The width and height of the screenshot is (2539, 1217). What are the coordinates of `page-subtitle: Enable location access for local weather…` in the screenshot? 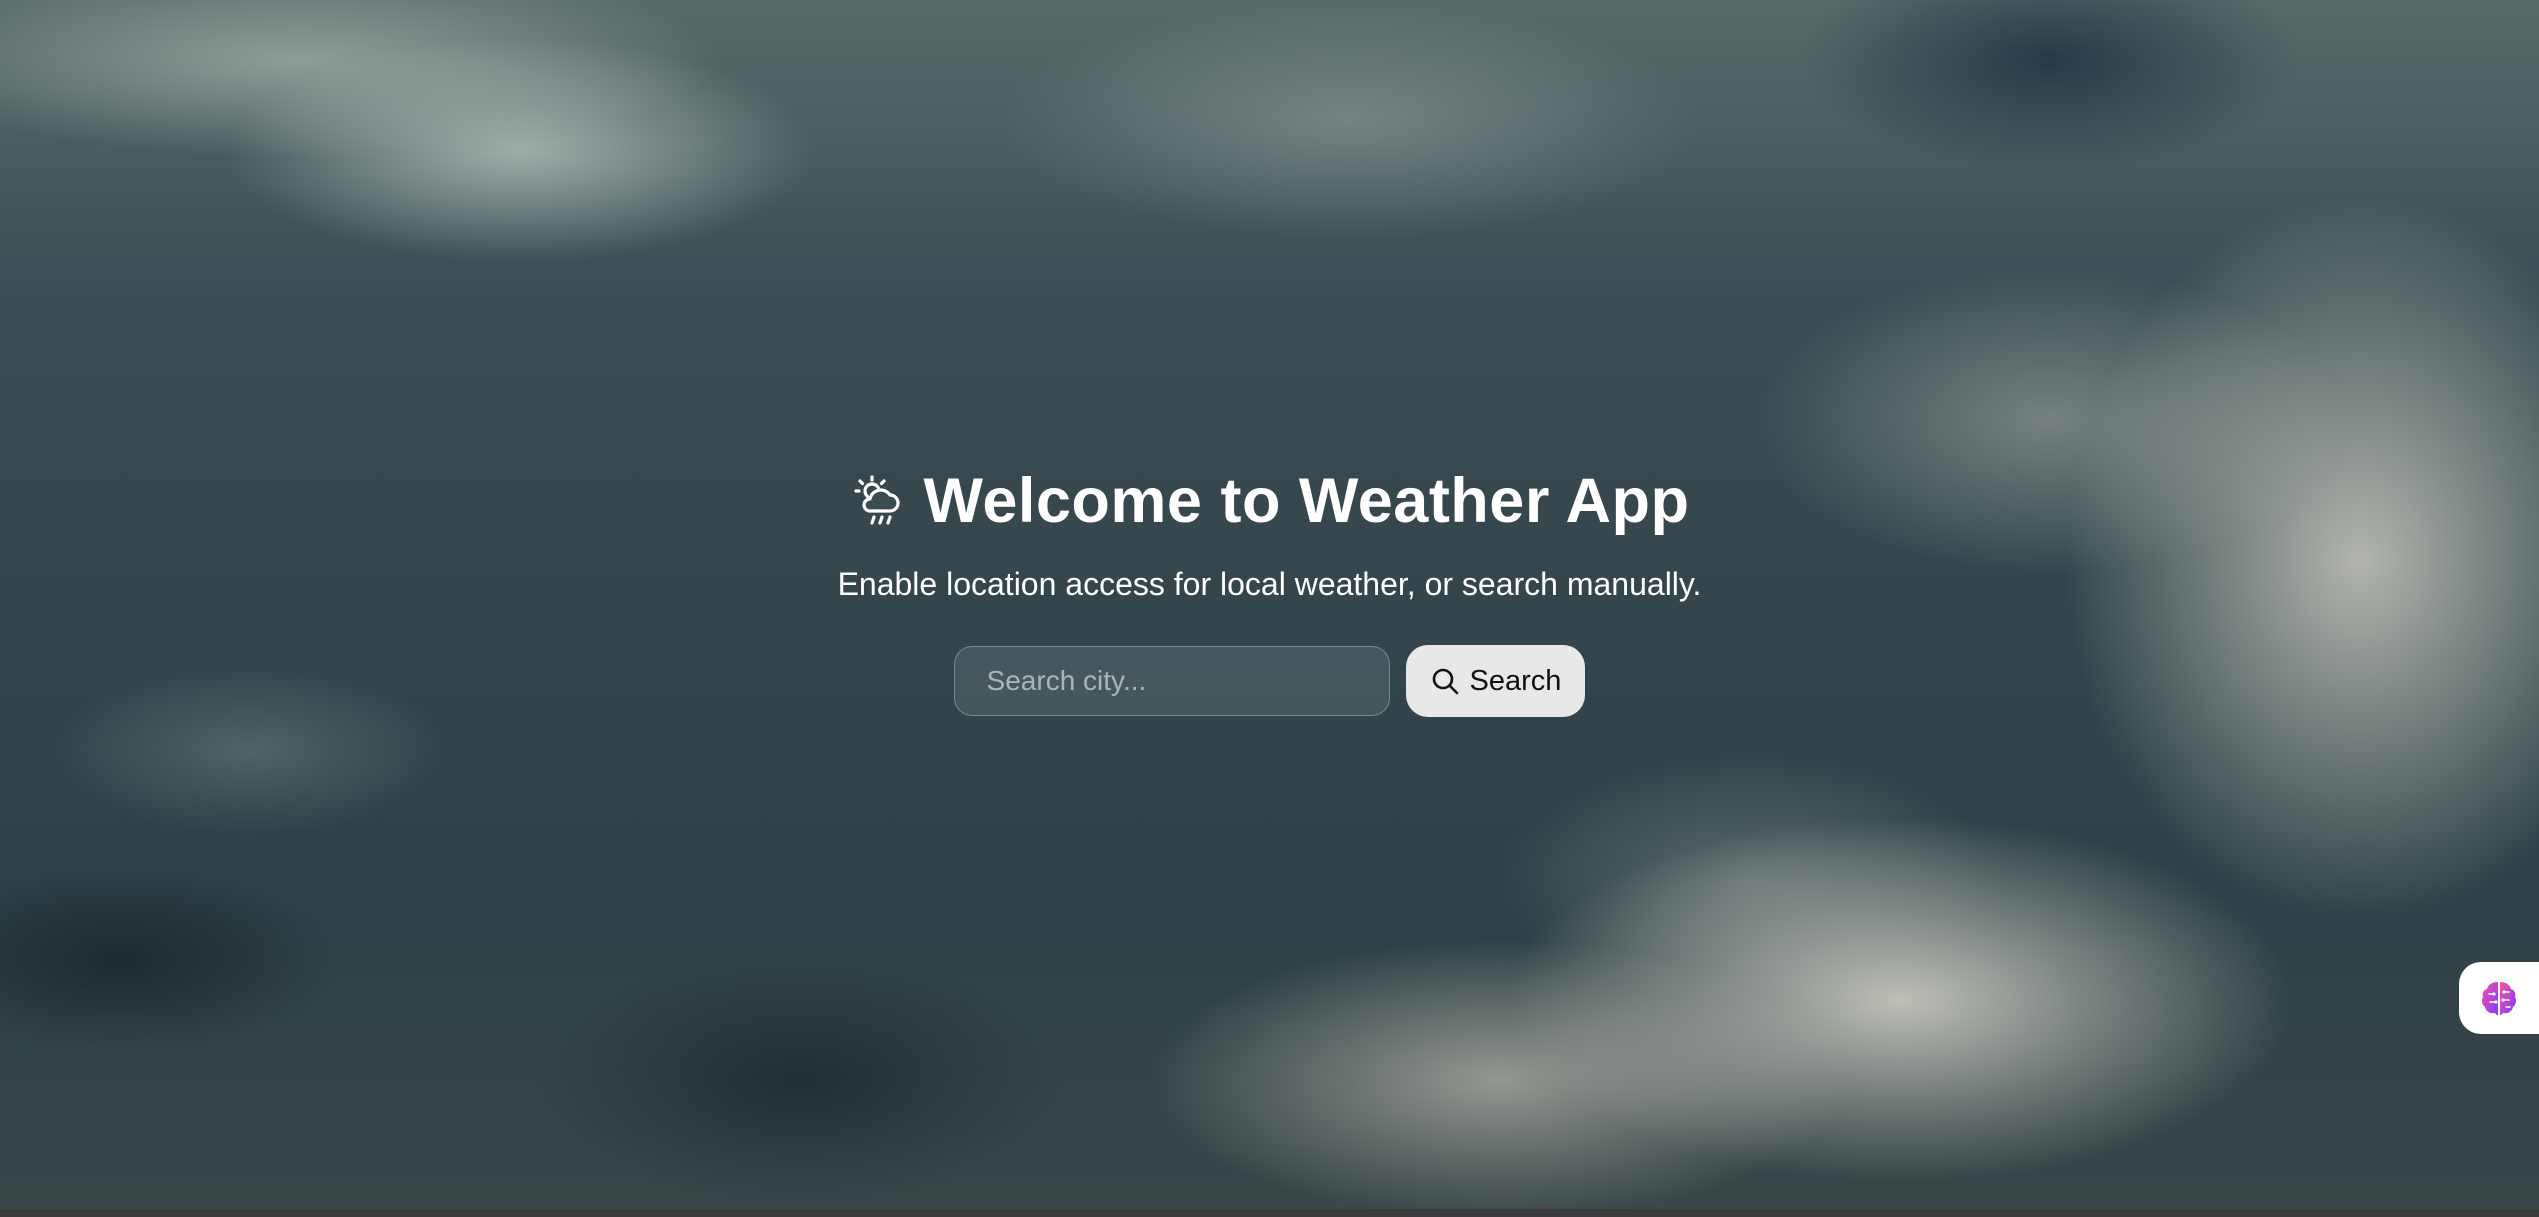 It's located at (1269, 584).